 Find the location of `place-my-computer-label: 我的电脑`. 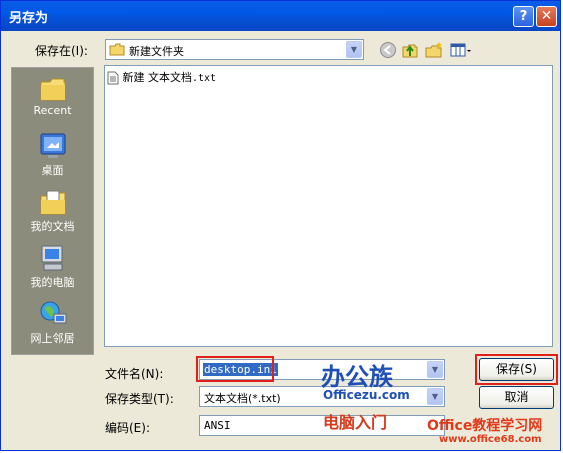

place-my-computer-label: 我的电脑 is located at coordinates (52, 282).